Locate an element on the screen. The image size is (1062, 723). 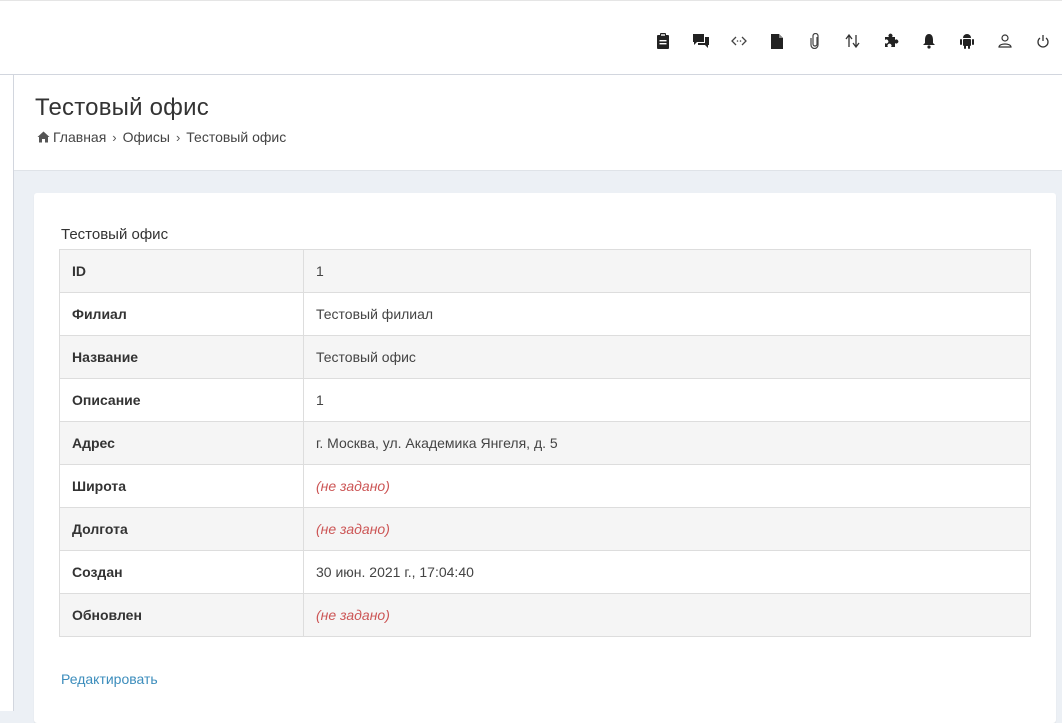
table-row: Обновлен (не задано) is located at coordinates (545, 615).